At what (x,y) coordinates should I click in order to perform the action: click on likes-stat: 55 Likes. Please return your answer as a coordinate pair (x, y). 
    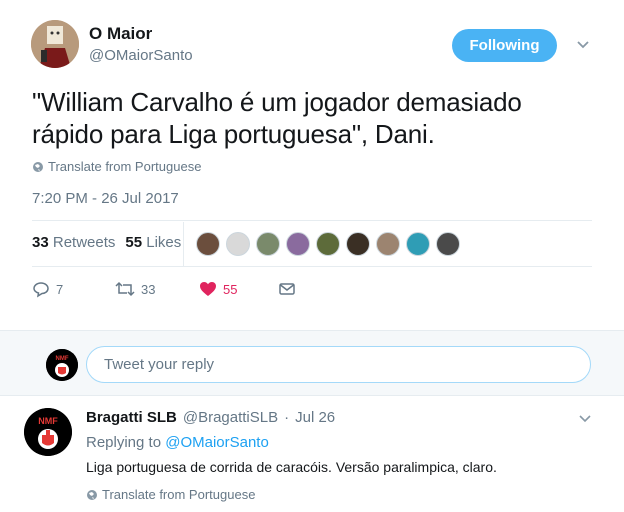
    Looking at the image, I should click on (153, 242).